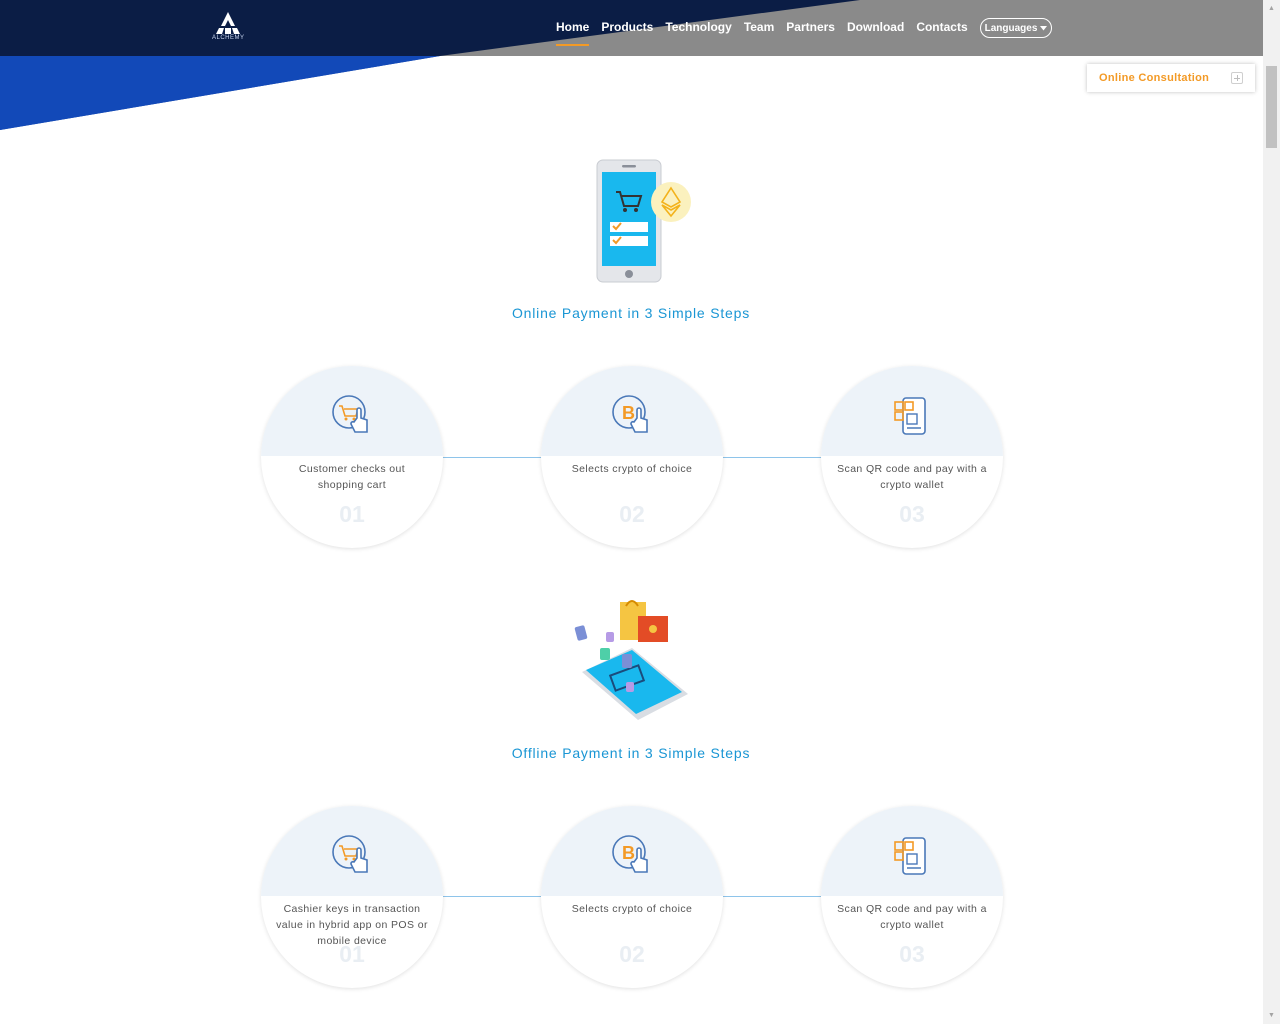 The image size is (1280, 1024). Describe the element at coordinates (631, 660) in the screenshot. I see `offline-payment-illustration` at that location.